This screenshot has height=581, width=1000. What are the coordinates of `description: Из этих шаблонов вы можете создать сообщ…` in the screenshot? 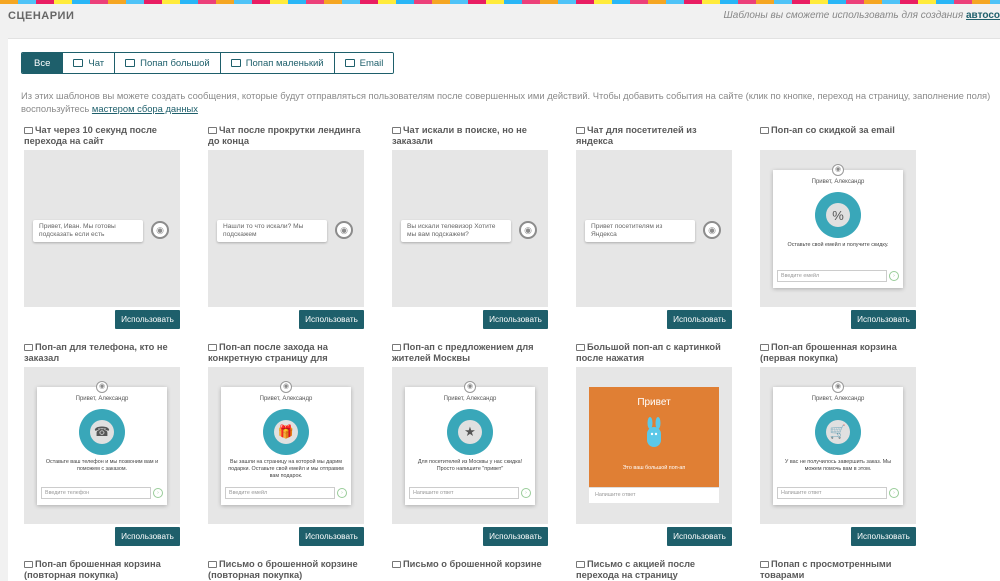 It's located at (510, 102).